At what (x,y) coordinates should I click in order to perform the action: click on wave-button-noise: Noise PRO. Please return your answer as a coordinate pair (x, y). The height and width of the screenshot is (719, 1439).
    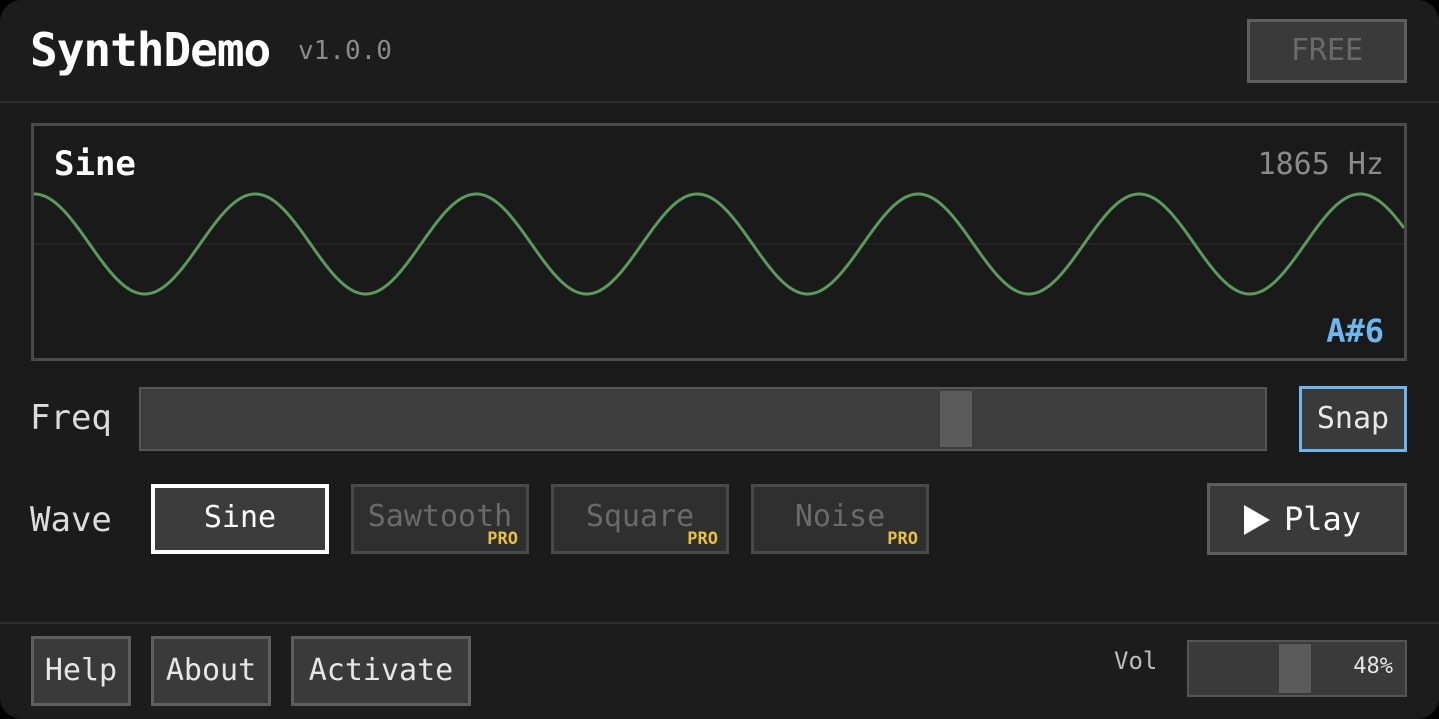
    Looking at the image, I should click on (840, 519).